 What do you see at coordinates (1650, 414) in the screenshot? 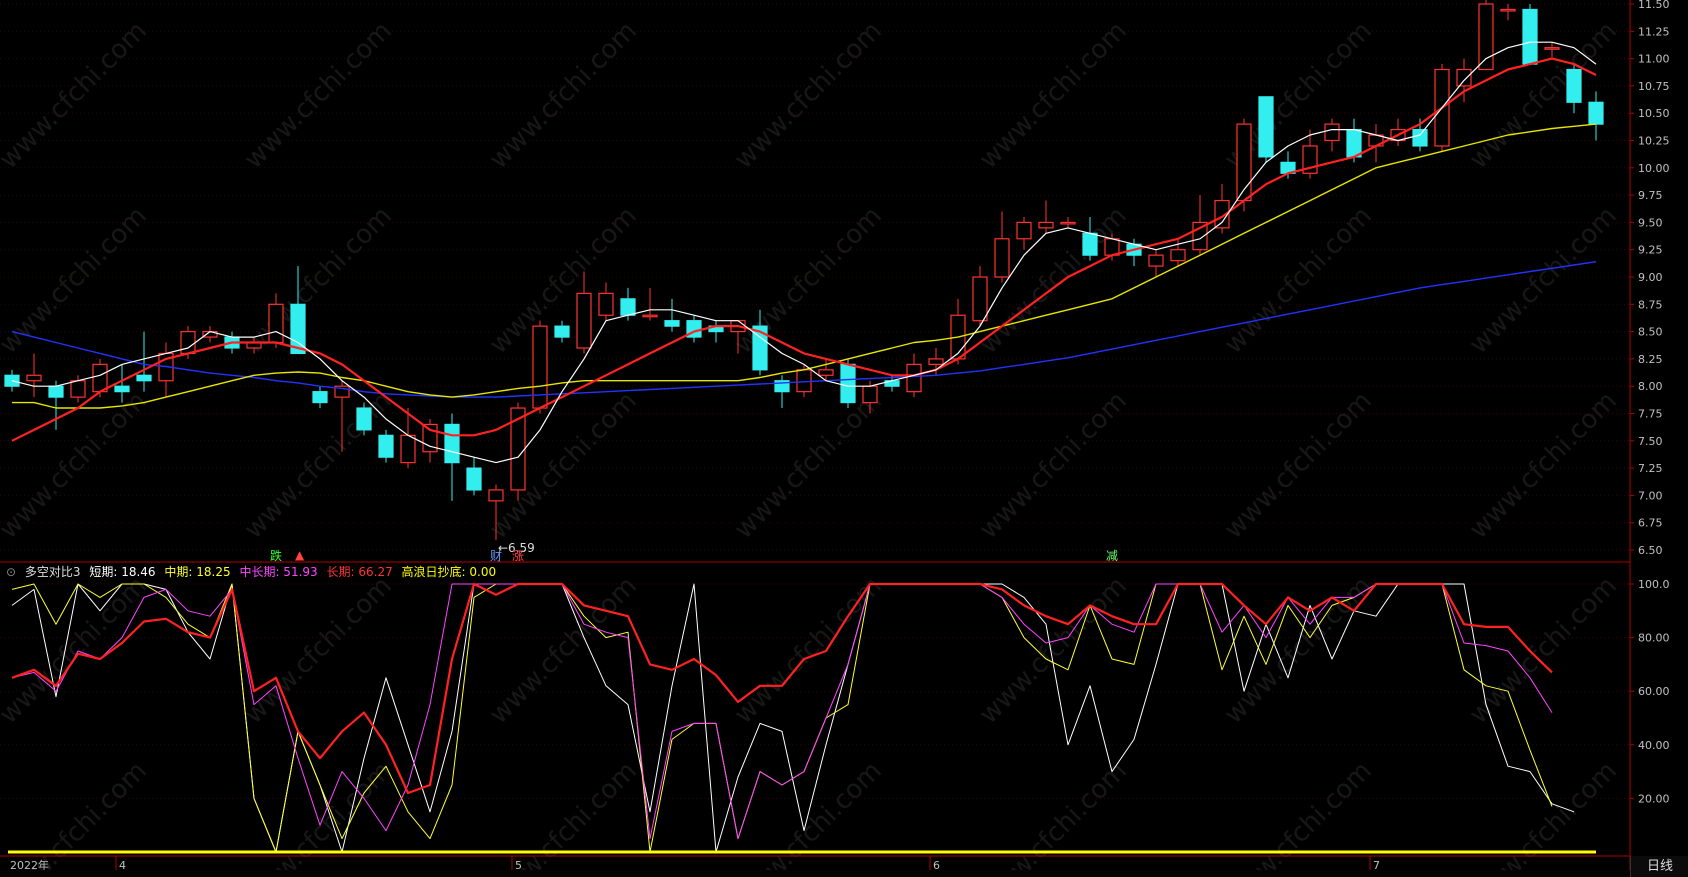
I see `price-tick-label: 7.75` at bounding box center [1650, 414].